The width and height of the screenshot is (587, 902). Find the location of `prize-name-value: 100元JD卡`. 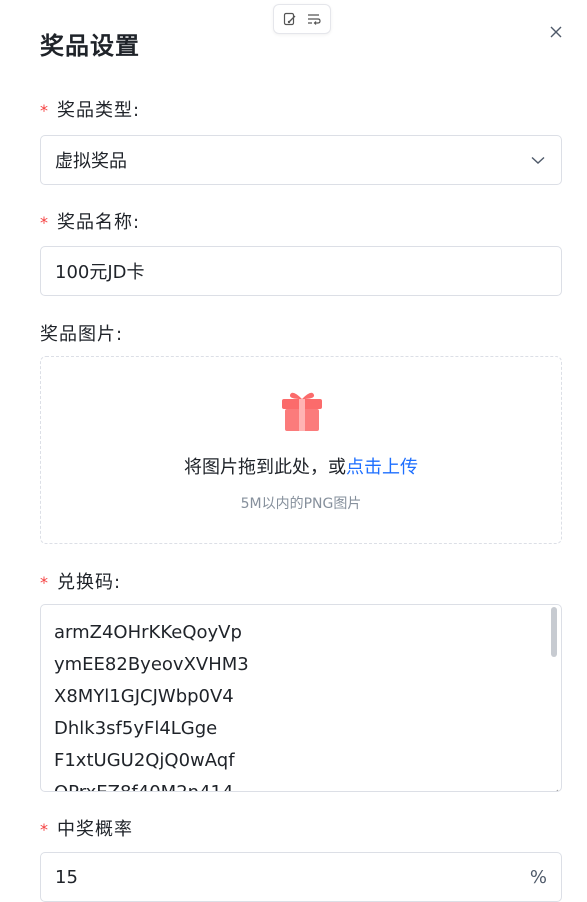

prize-name-value: 100元JD卡 is located at coordinates (100, 272).